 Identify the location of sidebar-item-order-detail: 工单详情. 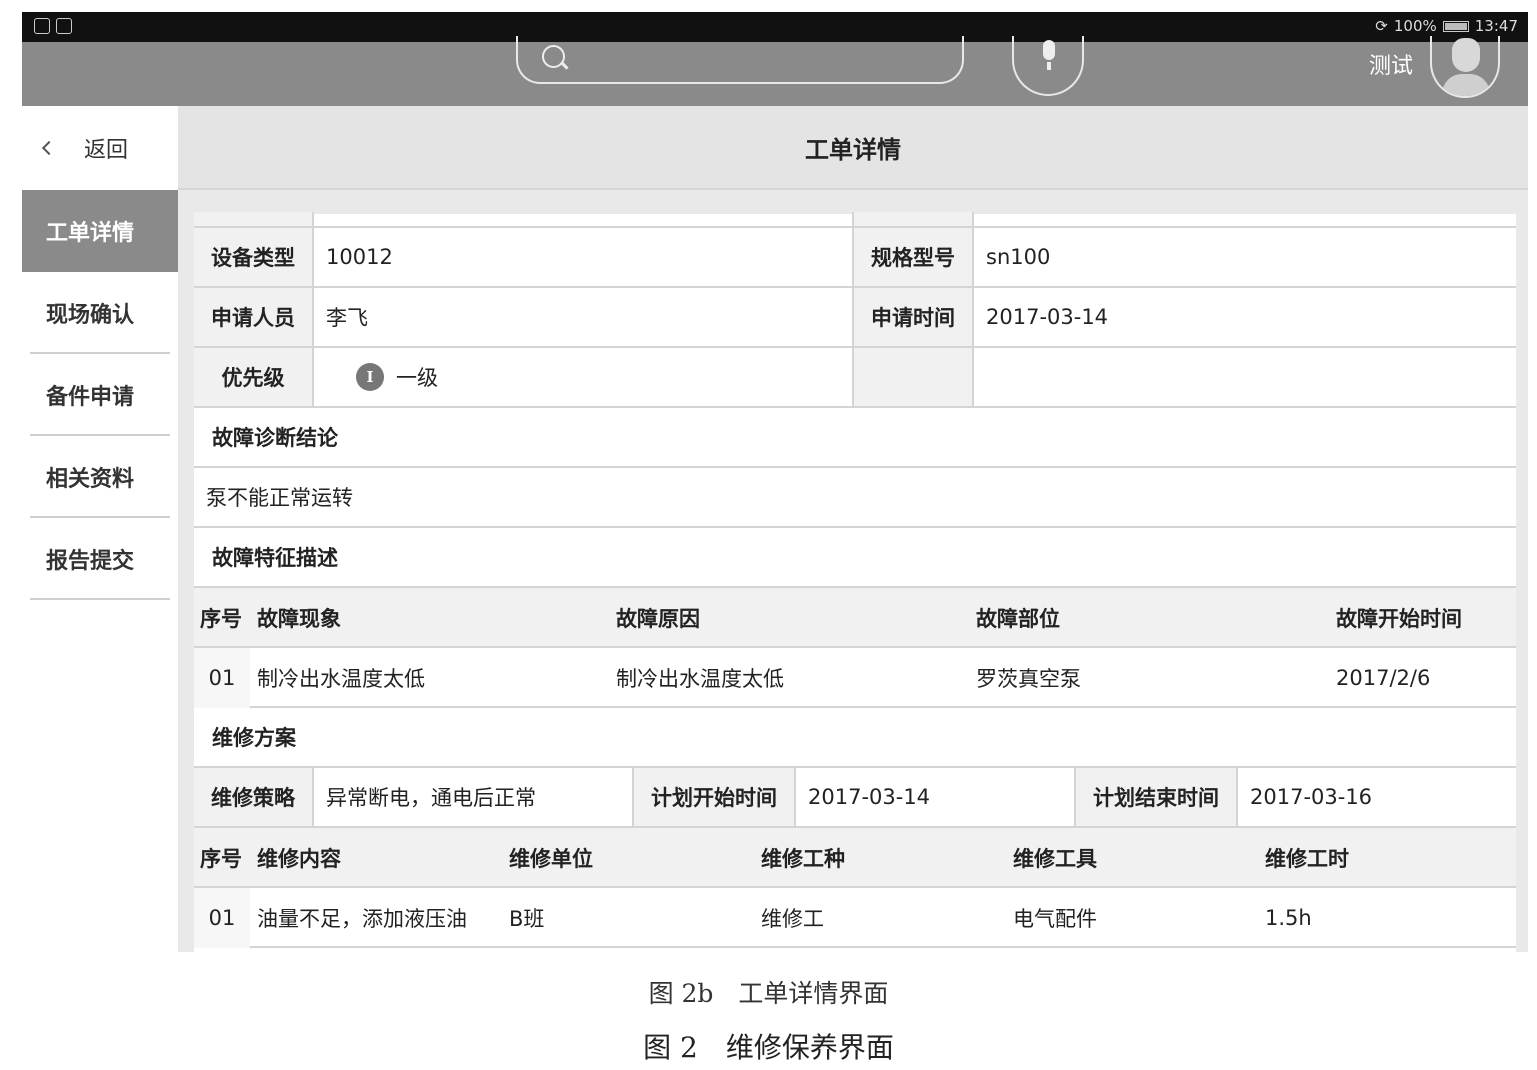
(104, 231).